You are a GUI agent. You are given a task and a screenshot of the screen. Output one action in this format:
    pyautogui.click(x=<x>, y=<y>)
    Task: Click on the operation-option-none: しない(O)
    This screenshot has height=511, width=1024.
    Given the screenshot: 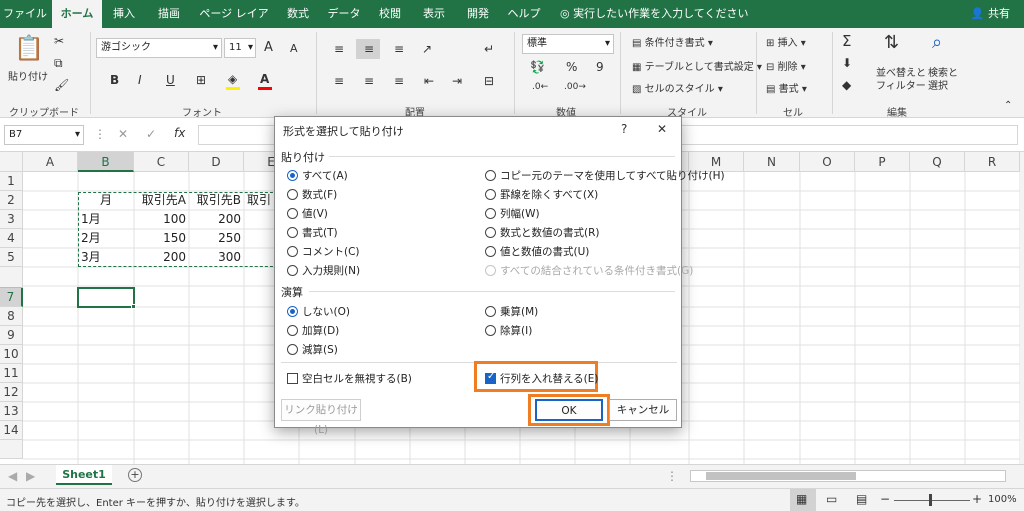 What is the action you would take?
    pyautogui.click(x=318, y=311)
    